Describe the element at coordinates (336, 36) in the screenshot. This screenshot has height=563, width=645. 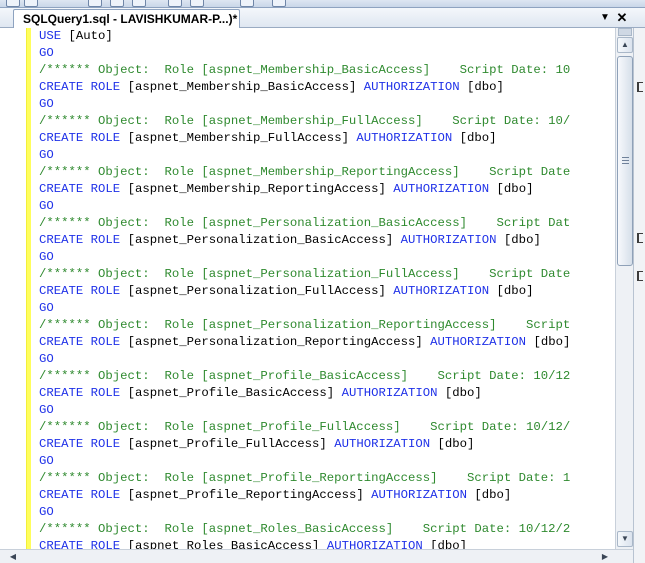
I see `code-line: USE [Auto]` at that location.